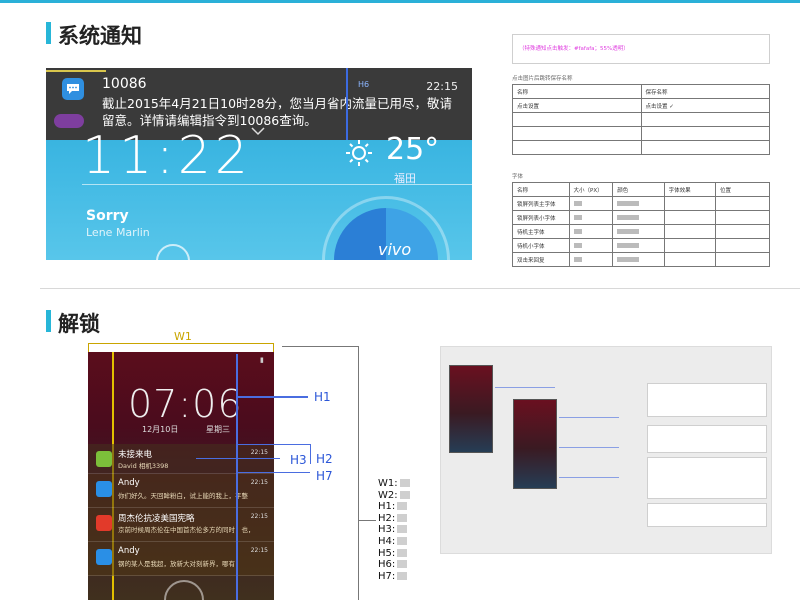 The image size is (800, 600). Describe the element at coordinates (173, 252) in the screenshot. I see `play-button` at that location.